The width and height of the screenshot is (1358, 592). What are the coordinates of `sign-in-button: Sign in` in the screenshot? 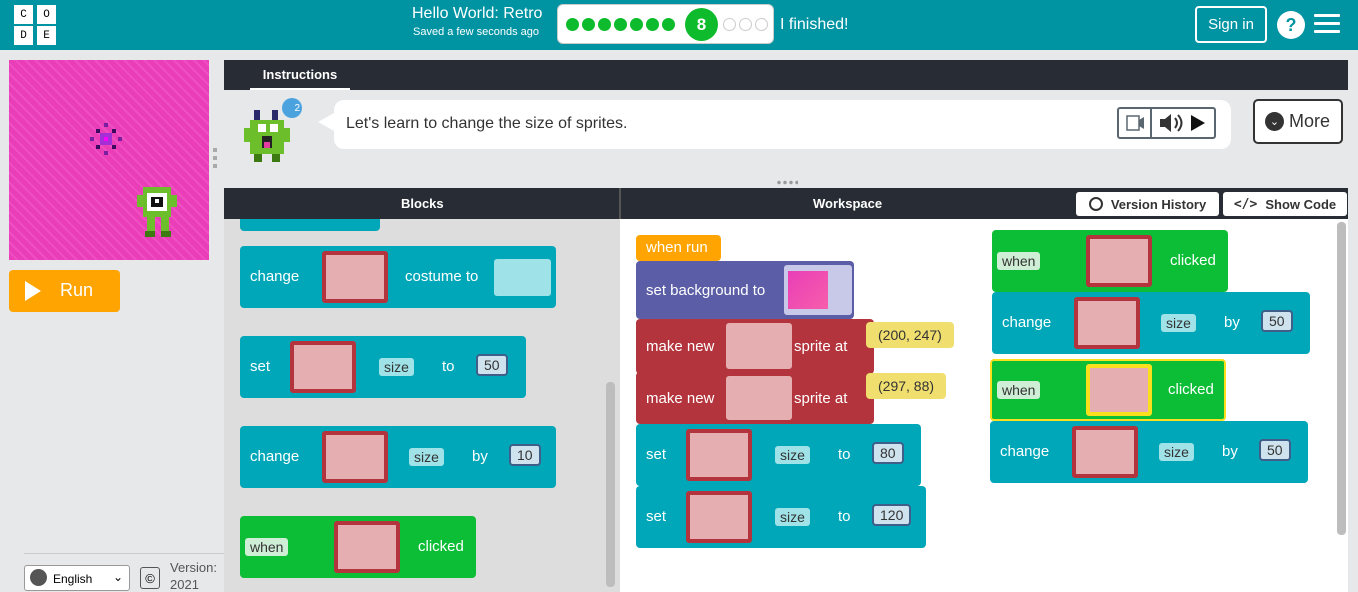 It's located at (1231, 24).